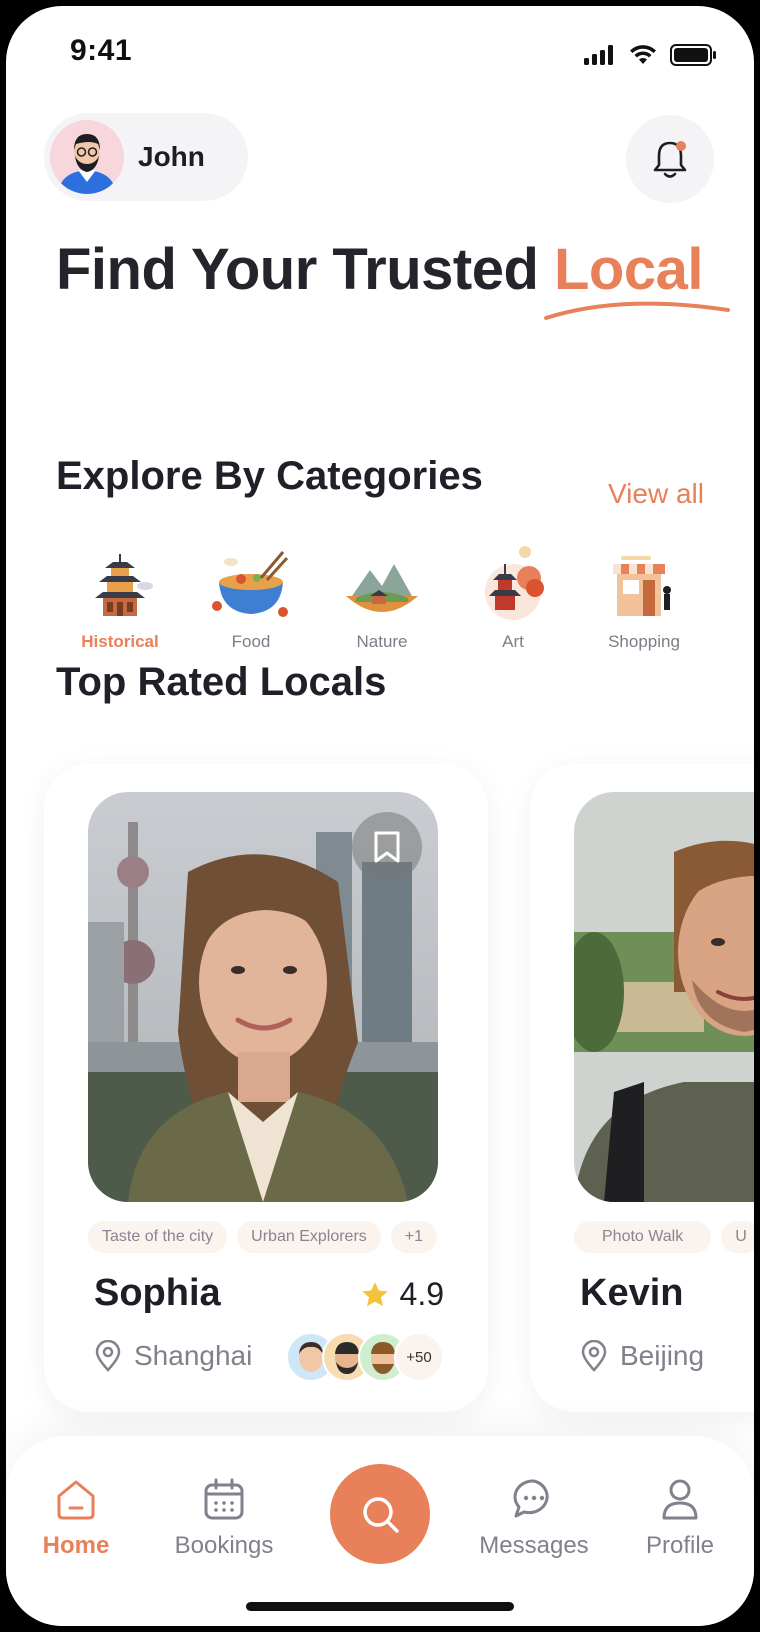  Describe the element at coordinates (419, 1357) in the screenshot. I see `reviewers-more-badge: +50` at that location.